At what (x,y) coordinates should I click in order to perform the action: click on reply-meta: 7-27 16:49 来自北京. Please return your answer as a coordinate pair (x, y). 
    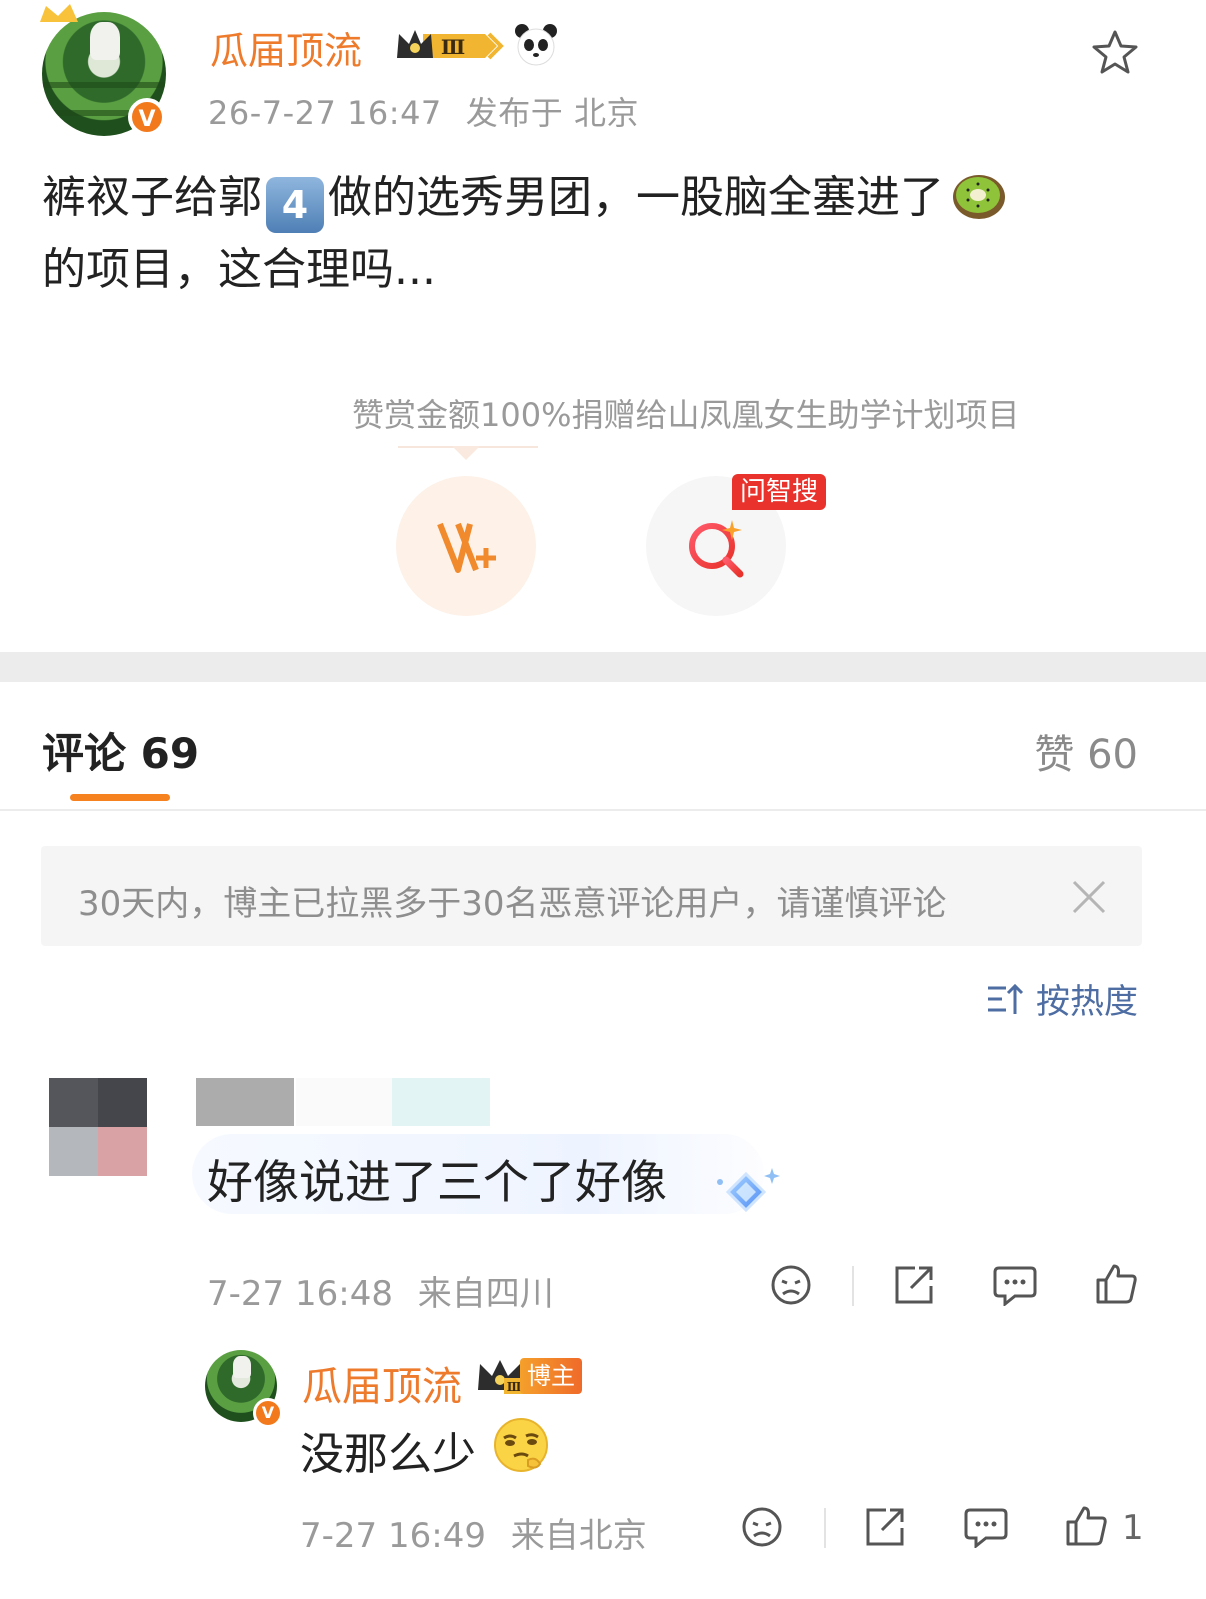
    Looking at the image, I should click on (473, 1532).